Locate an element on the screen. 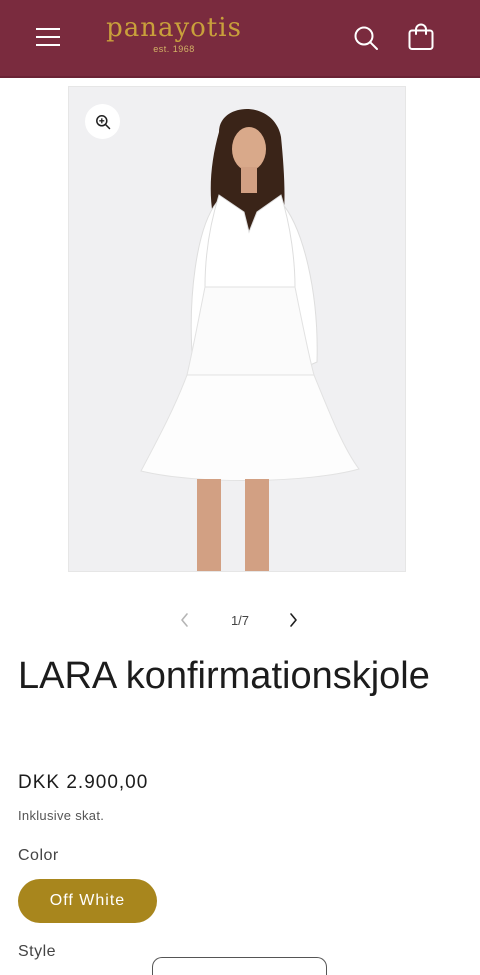  slide-counter: 1/7 is located at coordinates (240, 620).